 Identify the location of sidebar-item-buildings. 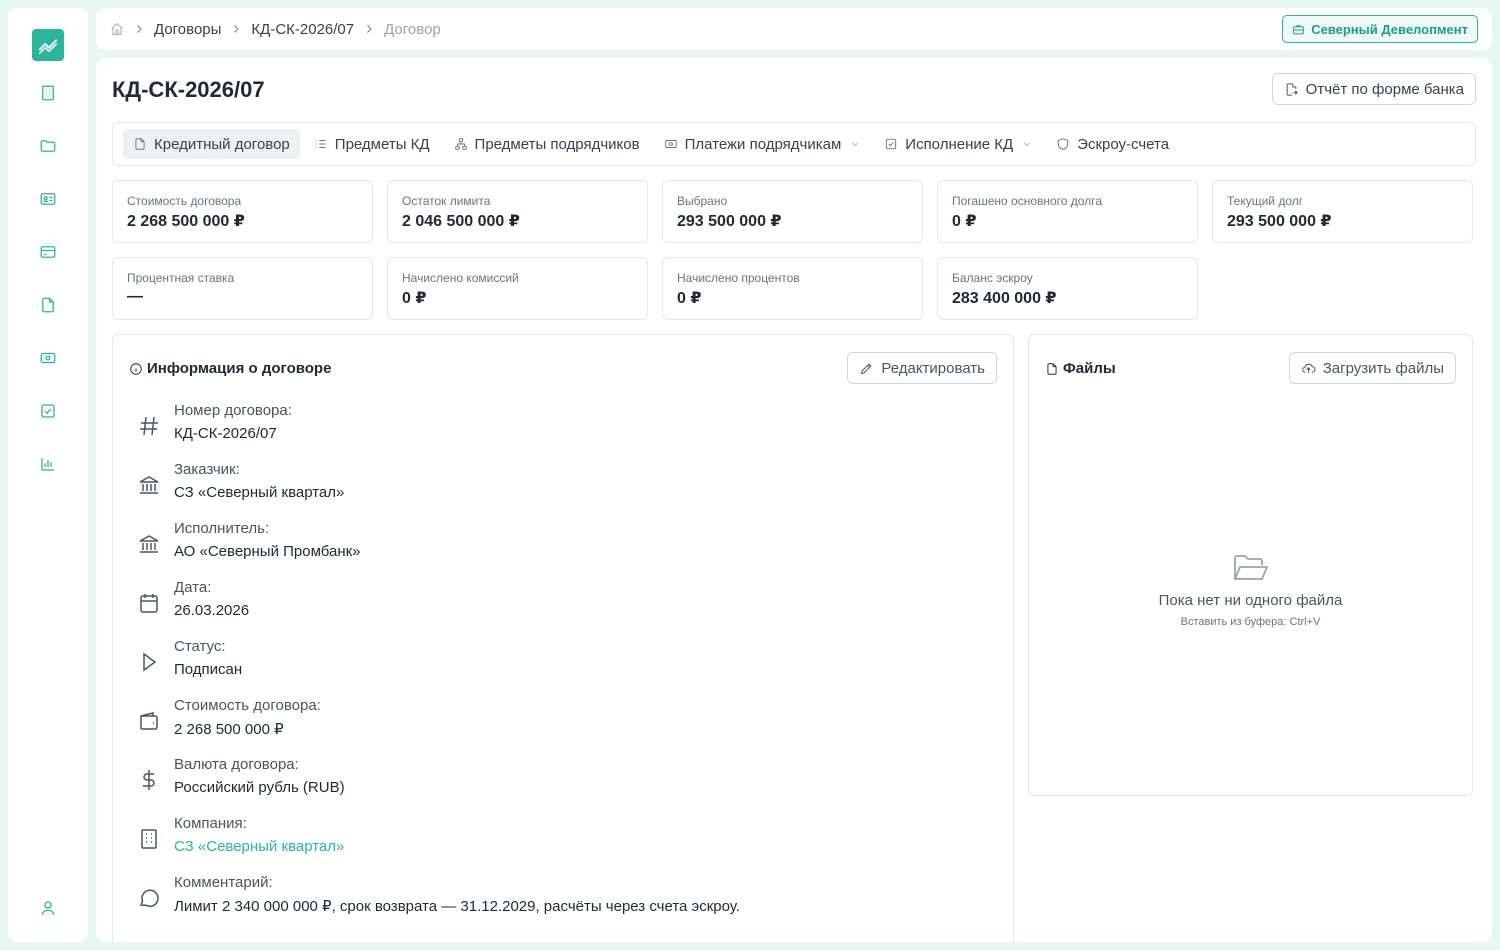
(48, 93).